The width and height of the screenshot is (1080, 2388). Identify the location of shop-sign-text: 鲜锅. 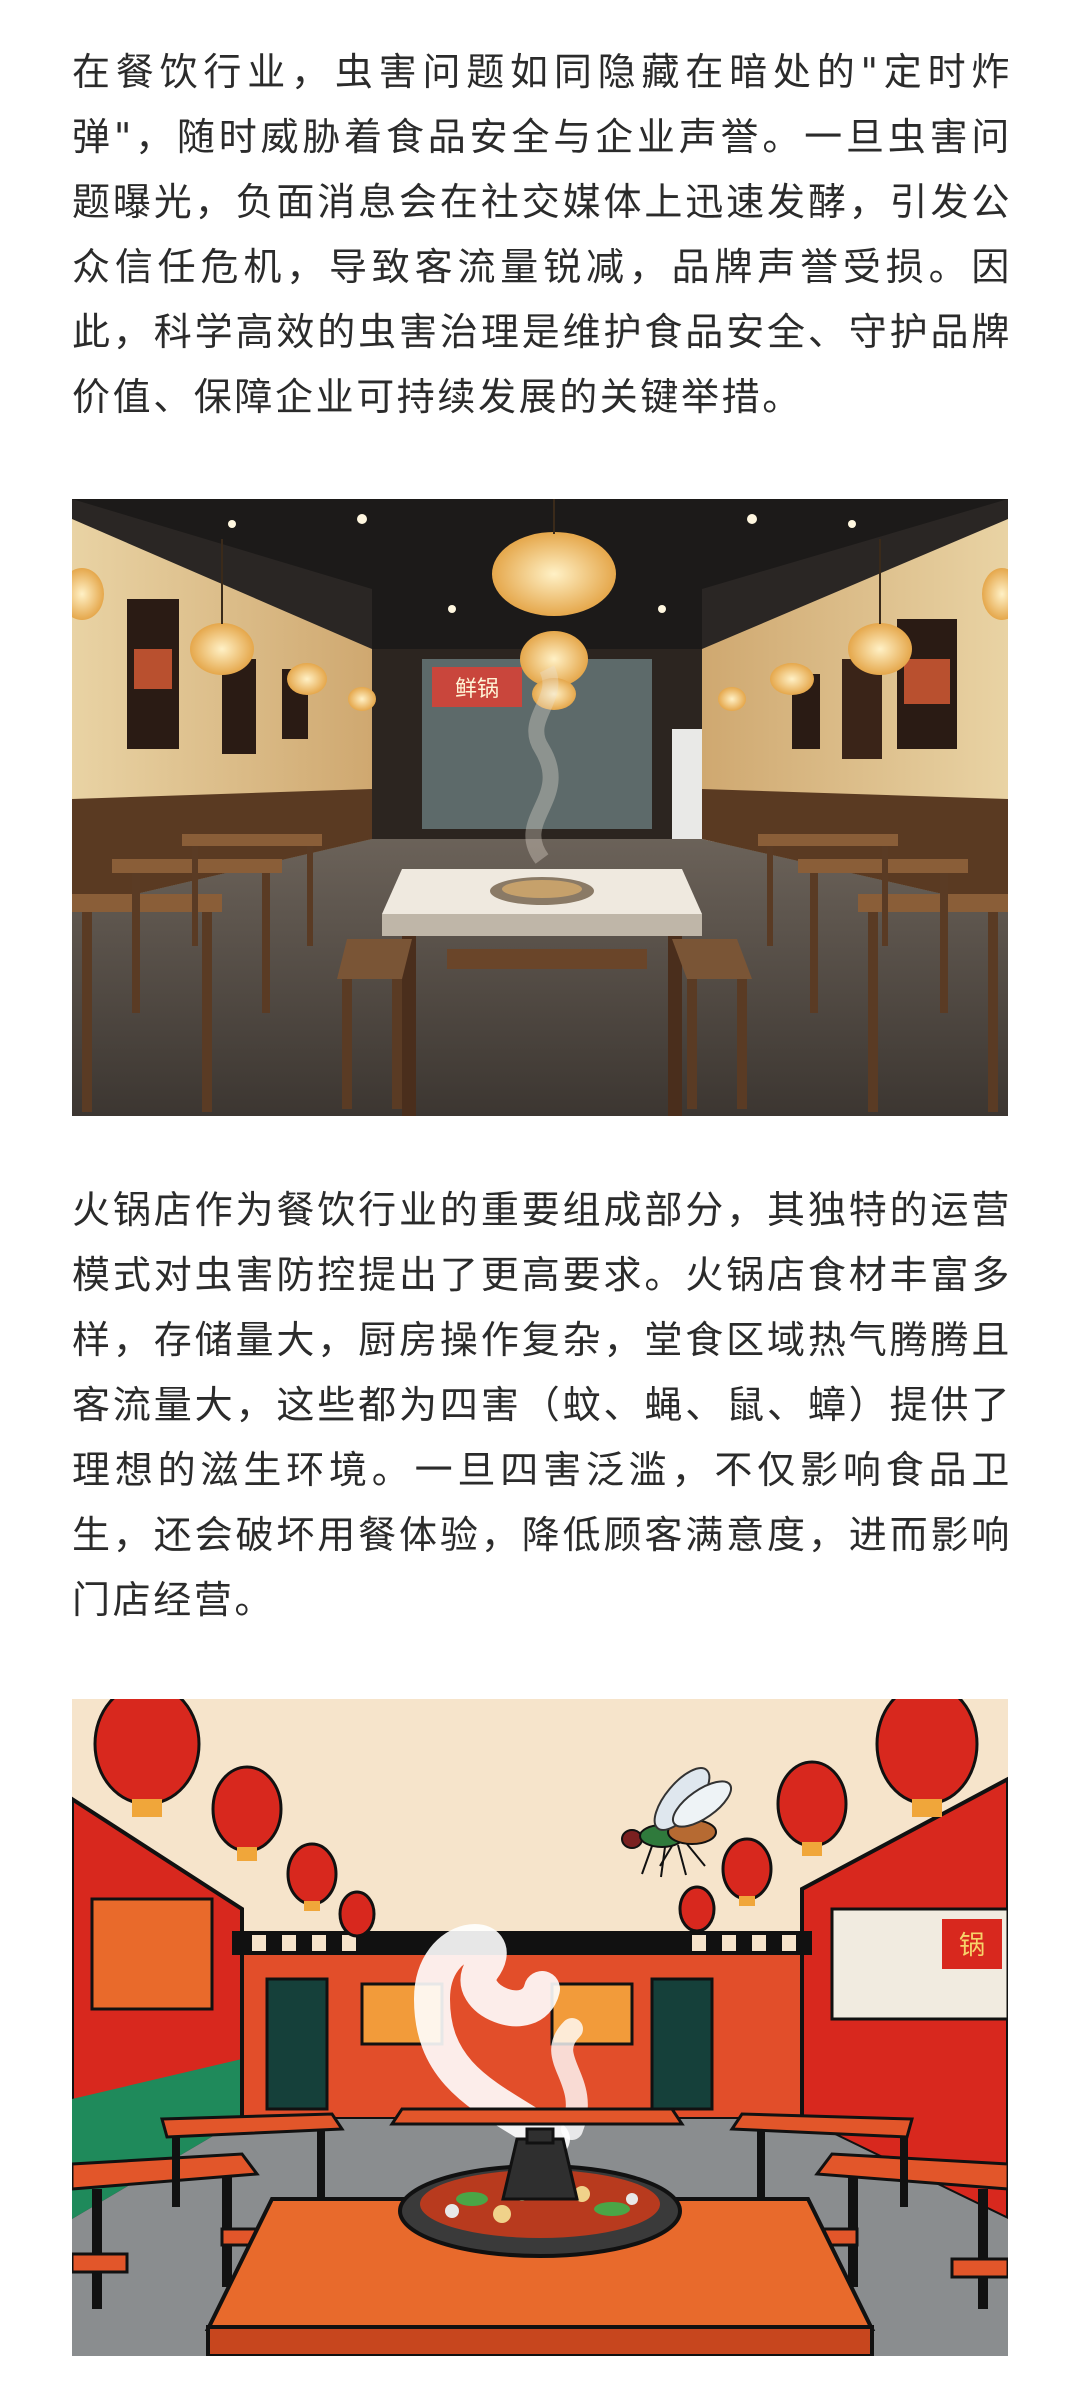
(477, 689).